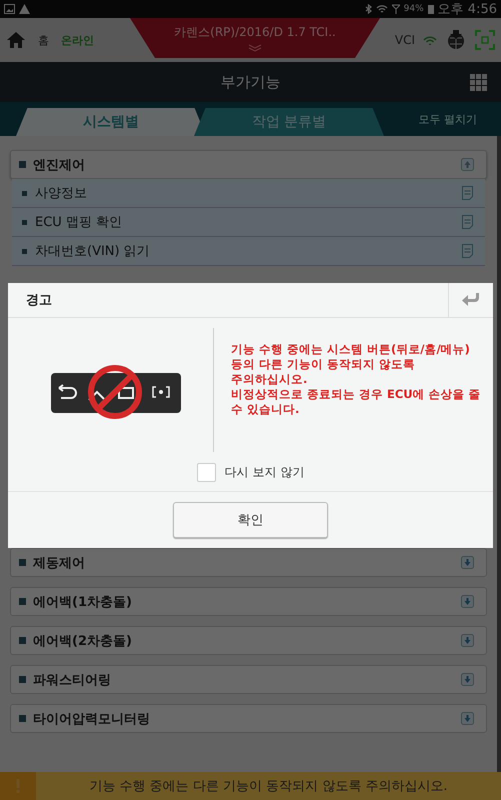  What do you see at coordinates (92, 719) in the screenshot?
I see `group-label: 타이어압력모니터링` at bounding box center [92, 719].